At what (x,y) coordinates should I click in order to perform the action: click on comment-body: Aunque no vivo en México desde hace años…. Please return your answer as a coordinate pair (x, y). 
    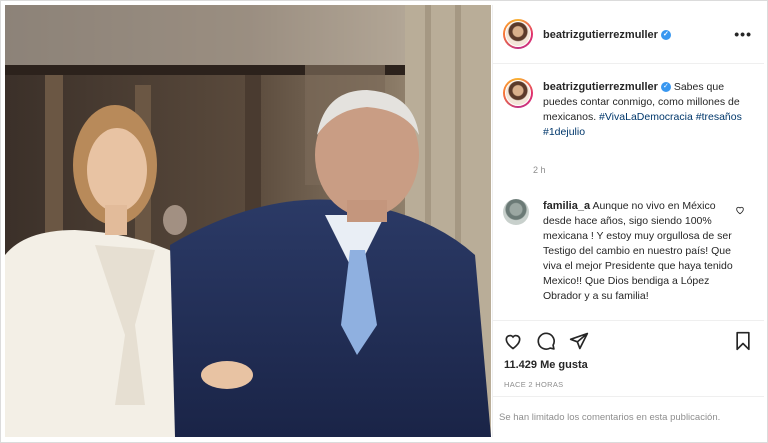
    Looking at the image, I should click on (638, 251).